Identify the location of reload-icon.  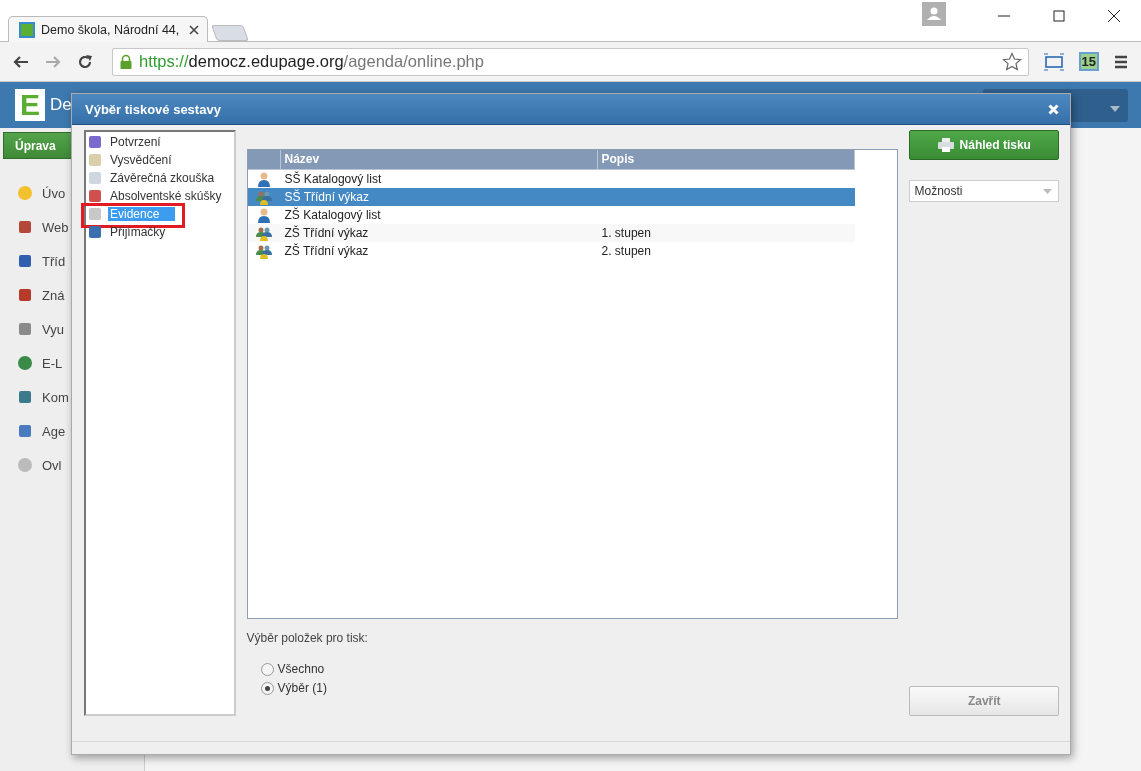
(85, 61).